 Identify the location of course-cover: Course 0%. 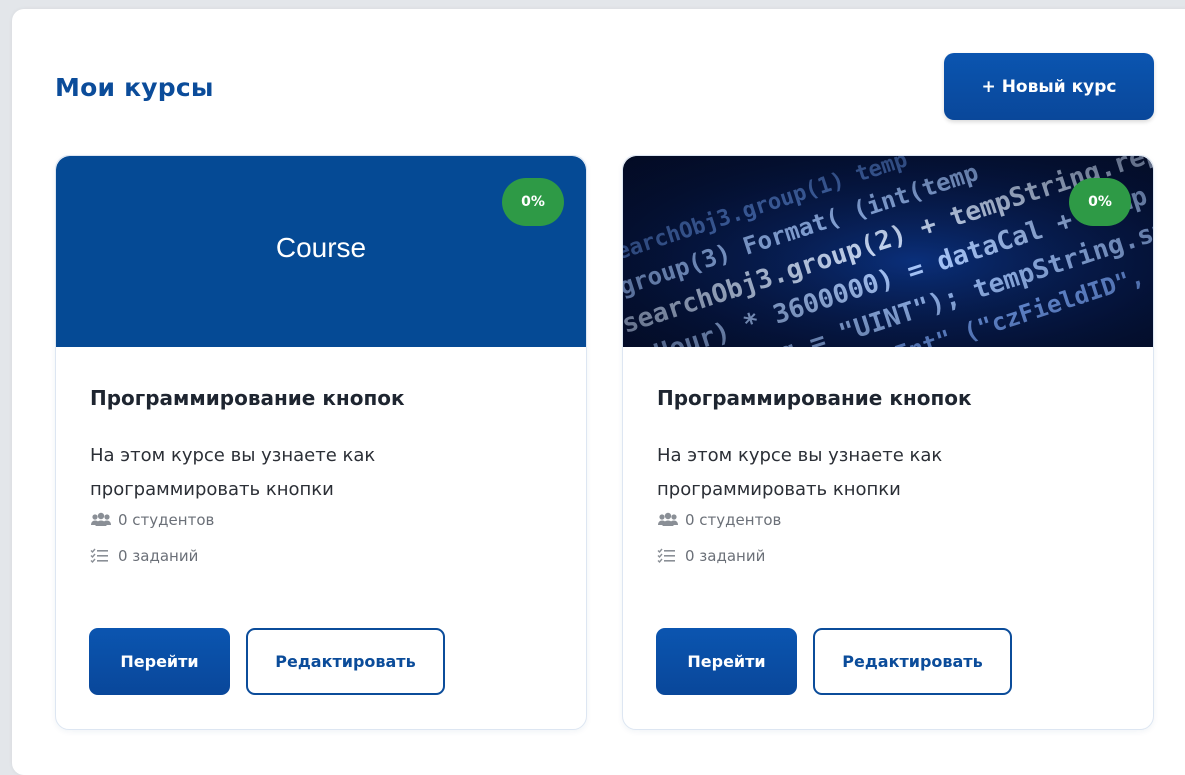
(321, 251).